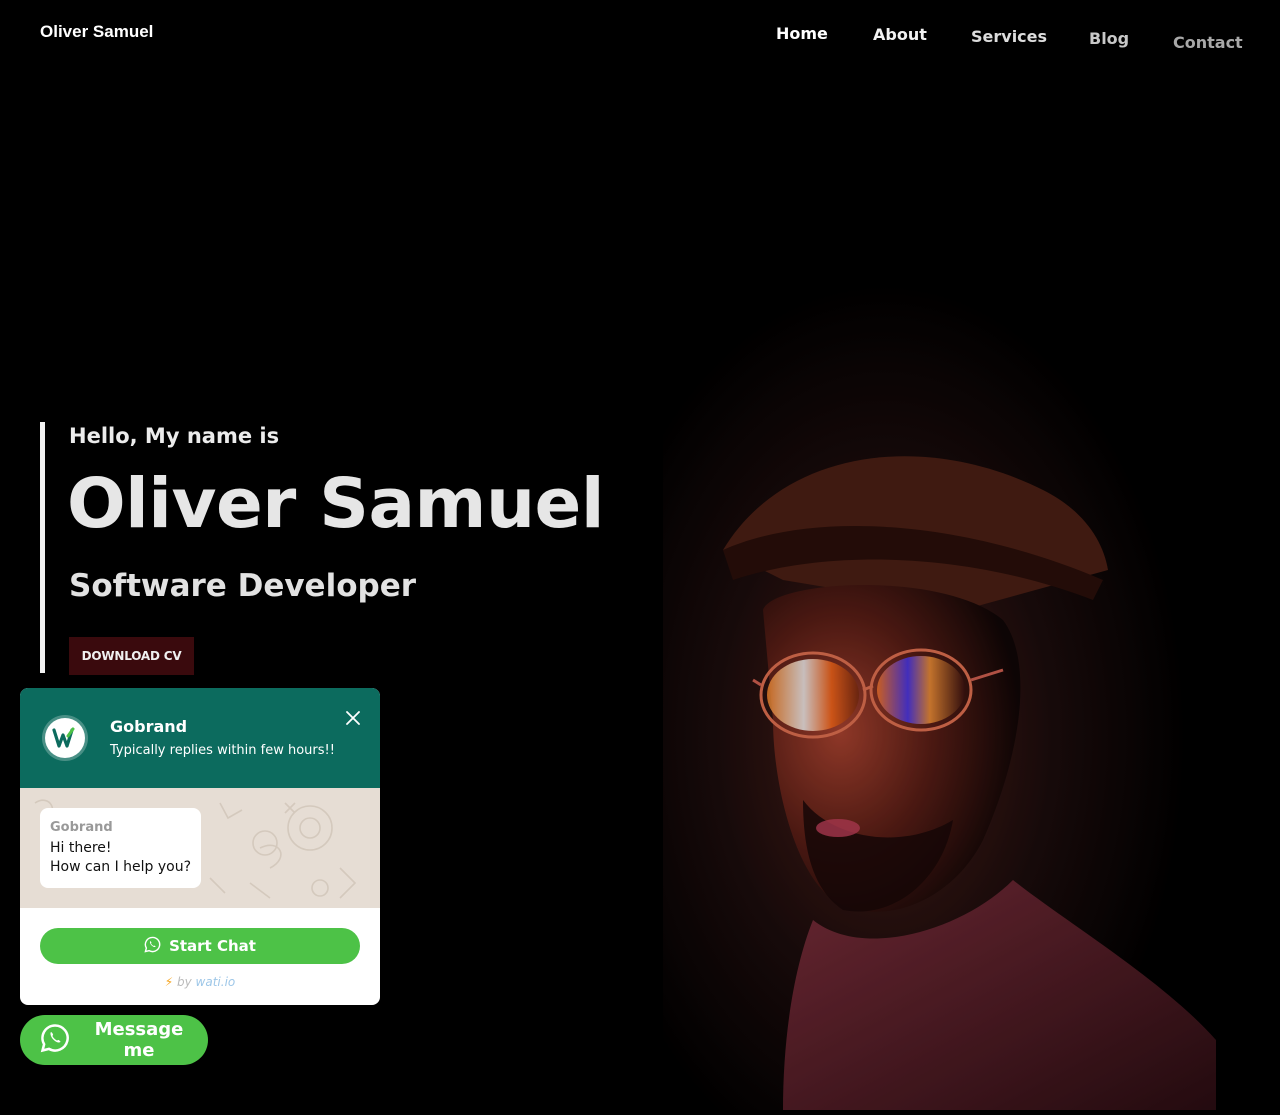 The width and height of the screenshot is (1280, 1115). What do you see at coordinates (802, 33) in the screenshot?
I see `nav-home: Home` at bounding box center [802, 33].